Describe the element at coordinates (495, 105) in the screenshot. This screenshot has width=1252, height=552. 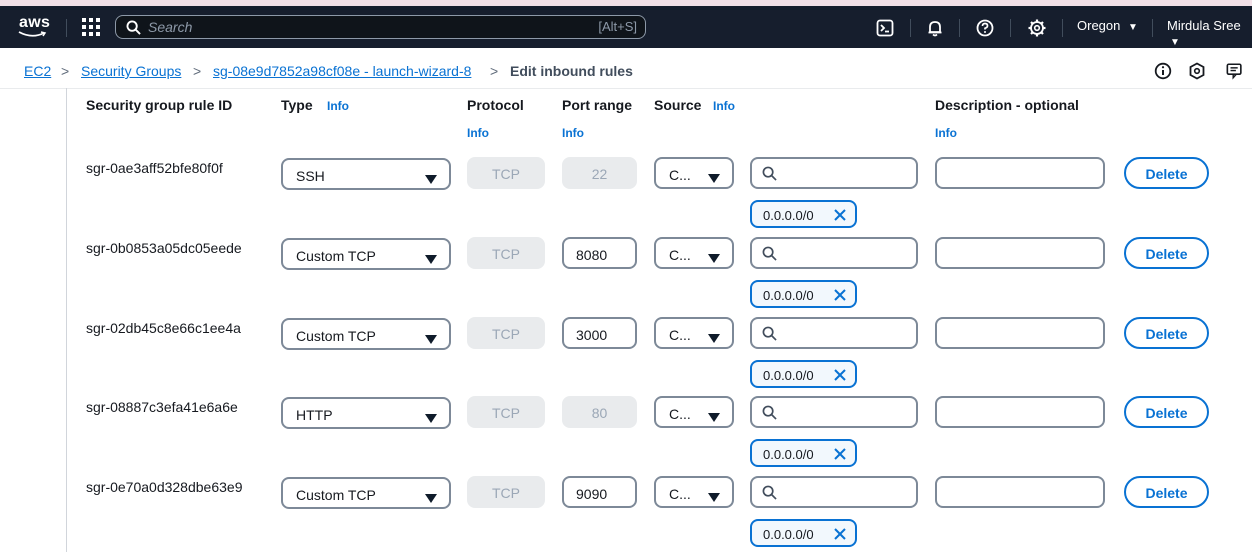
I see `header-protocol: Protocol` at that location.